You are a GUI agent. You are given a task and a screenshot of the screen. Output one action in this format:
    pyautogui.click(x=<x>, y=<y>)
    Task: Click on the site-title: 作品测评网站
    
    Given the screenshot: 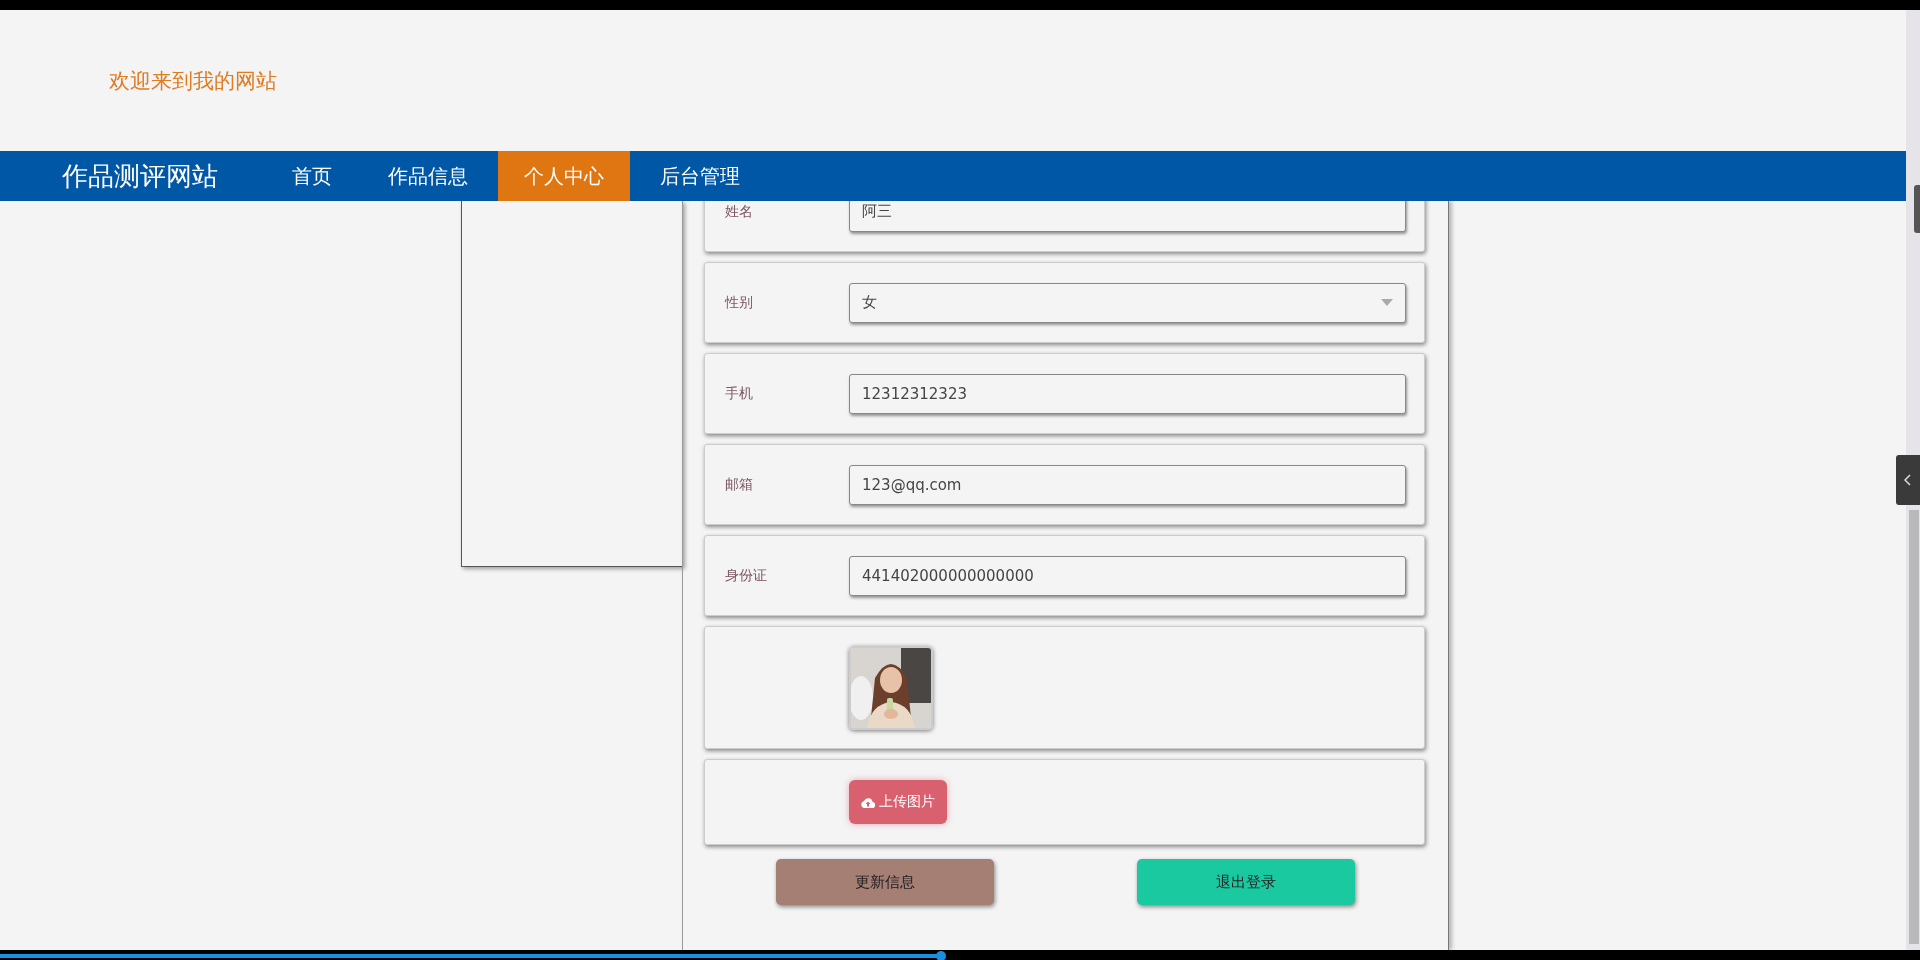 What is the action you would take?
    pyautogui.click(x=140, y=176)
    